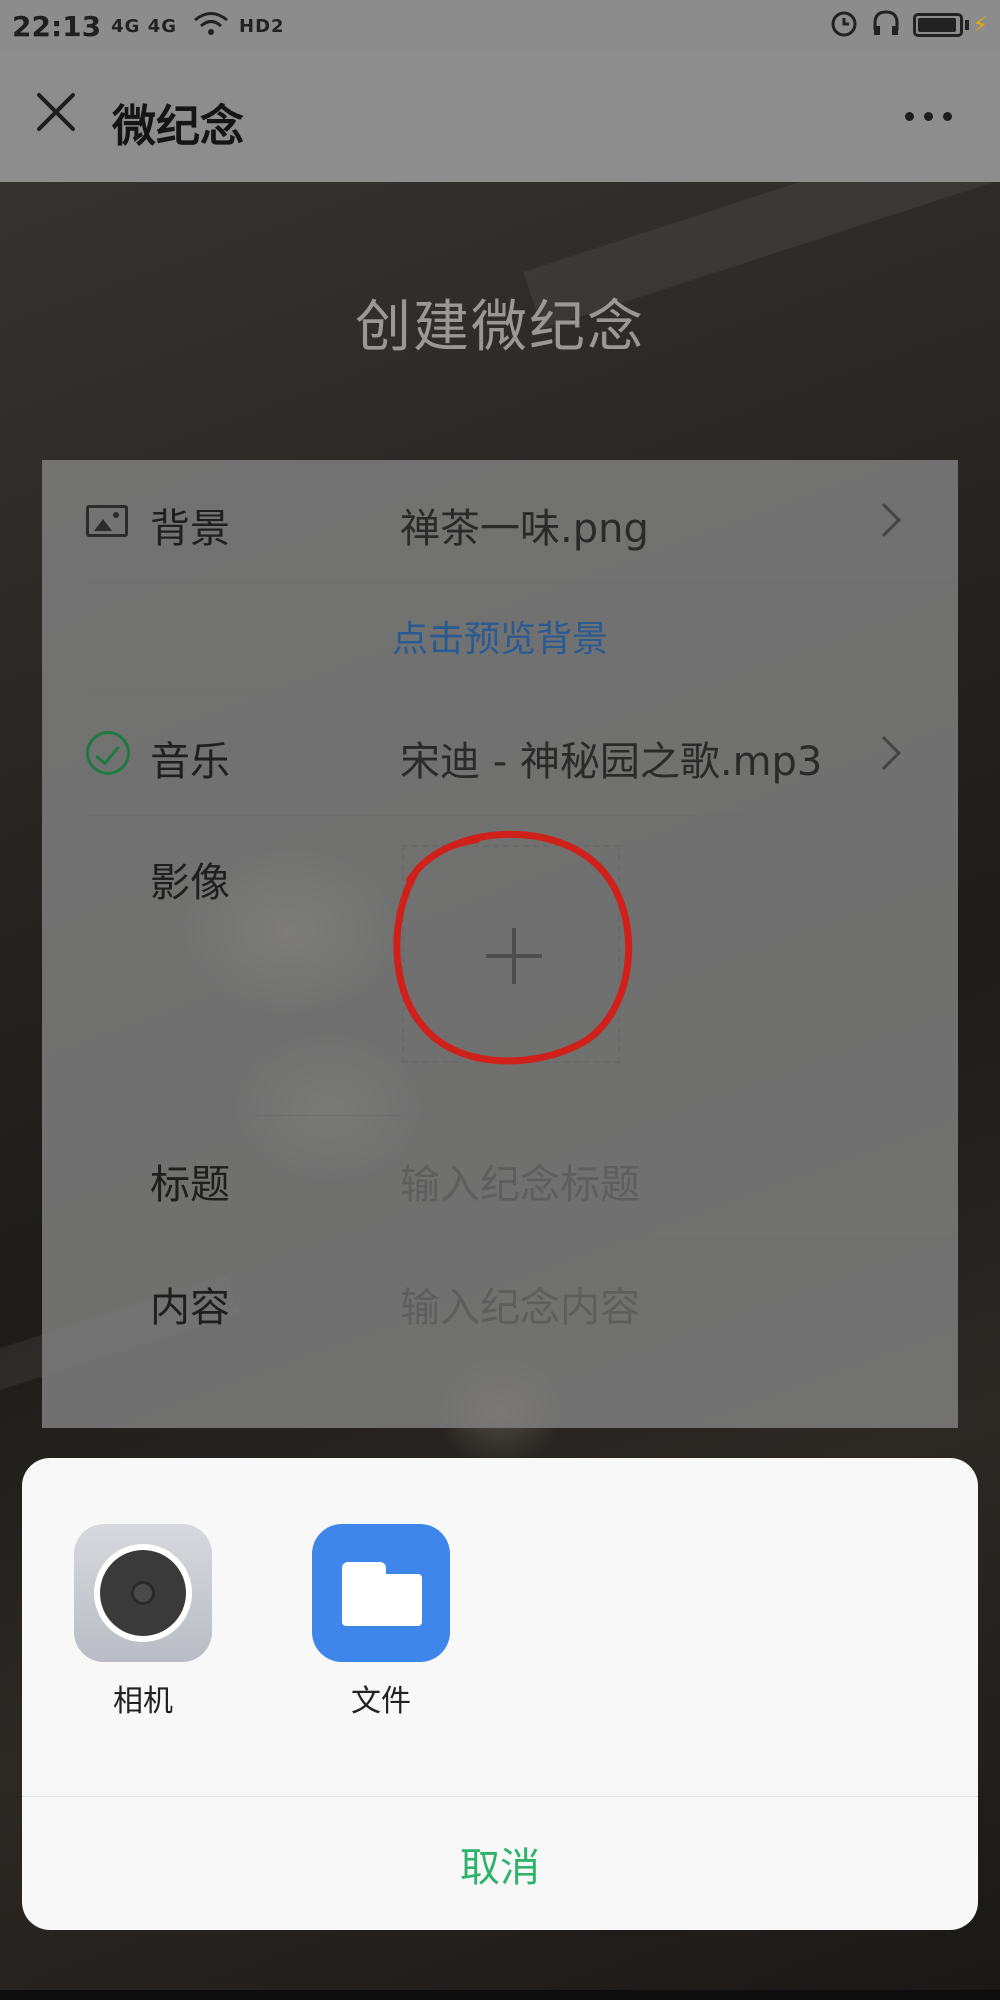  Describe the element at coordinates (500, 117) in the screenshot. I see `title-bar: 微纪念` at that location.